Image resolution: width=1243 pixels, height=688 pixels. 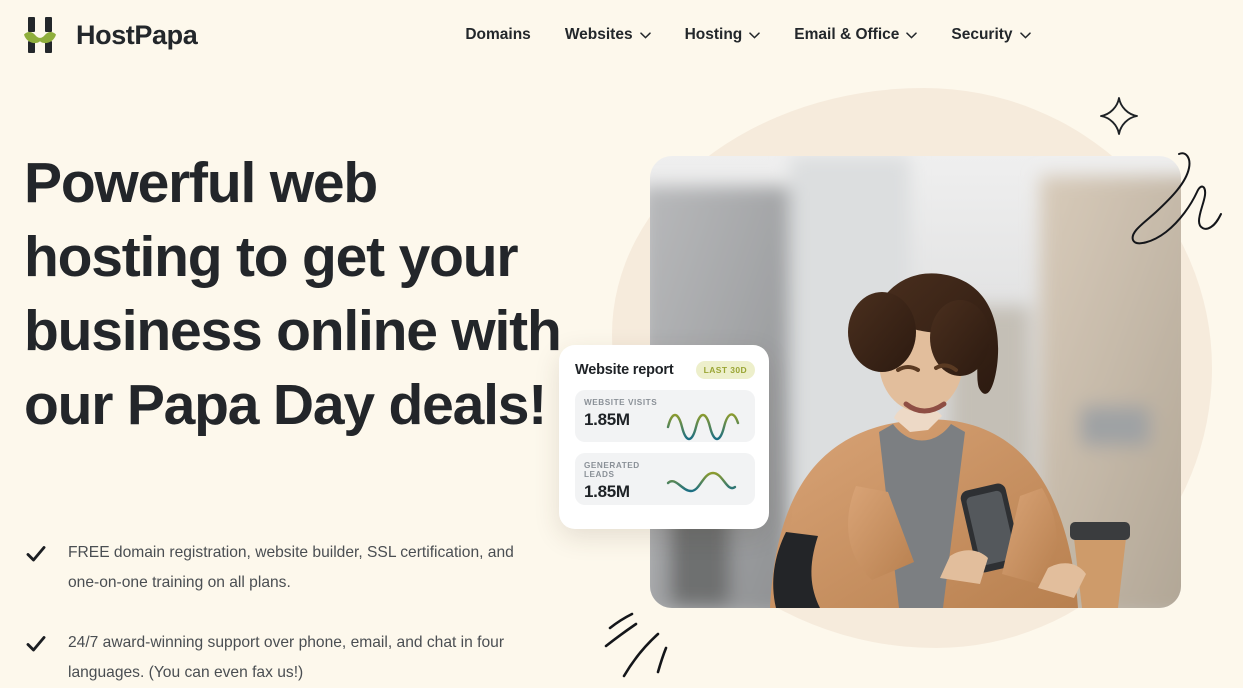 I want to click on main-navigation: Domains Websites Hosting Email & Office, so click(x=748, y=35).